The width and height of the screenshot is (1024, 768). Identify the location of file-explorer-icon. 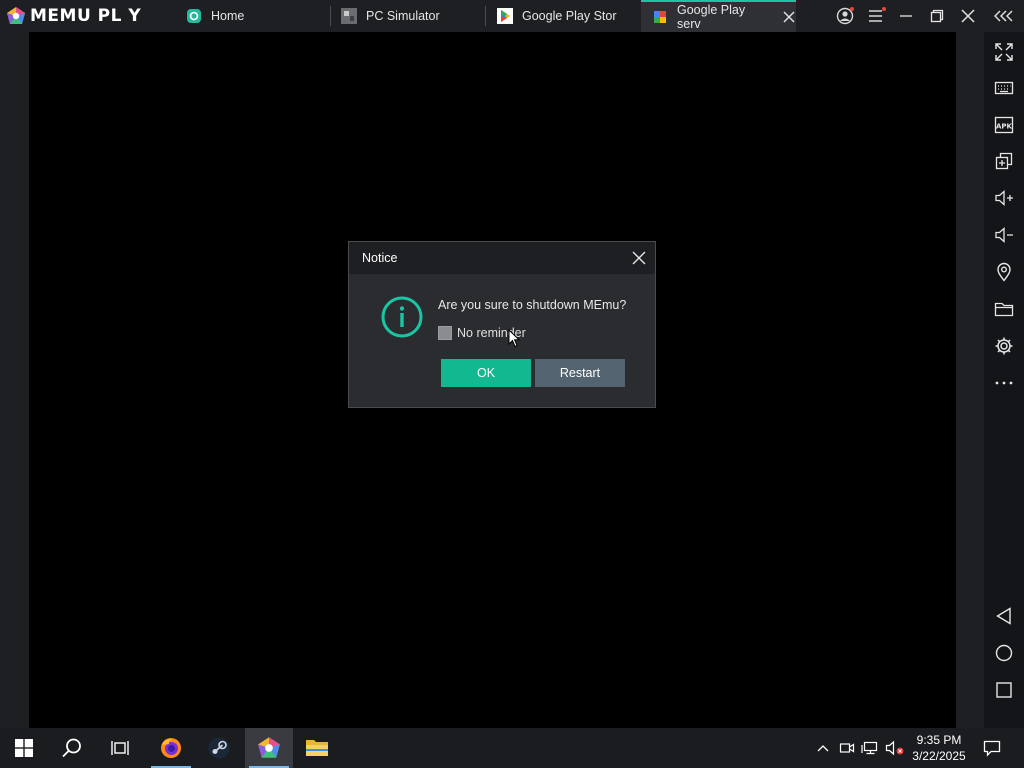
(317, 748).